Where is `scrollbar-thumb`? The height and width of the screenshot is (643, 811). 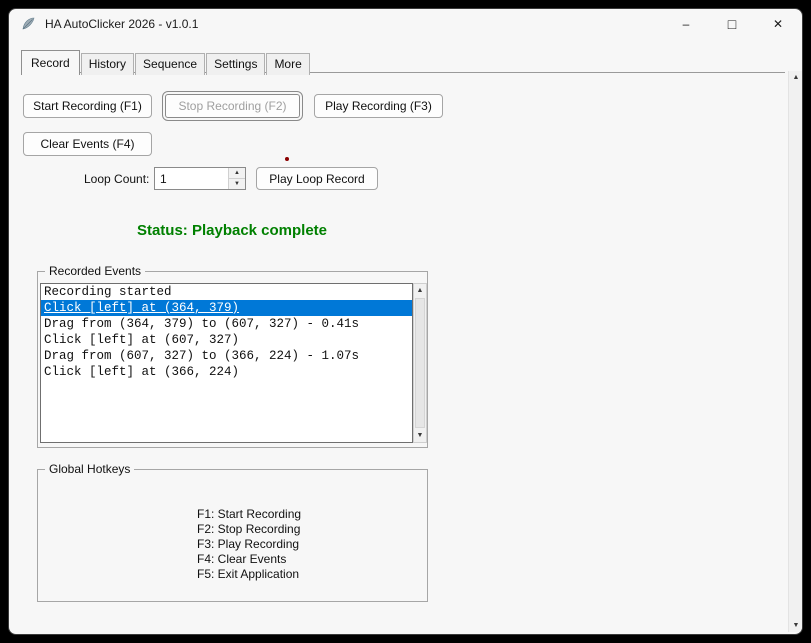
scrollbar-thumb is located at coordinates (420, 363).